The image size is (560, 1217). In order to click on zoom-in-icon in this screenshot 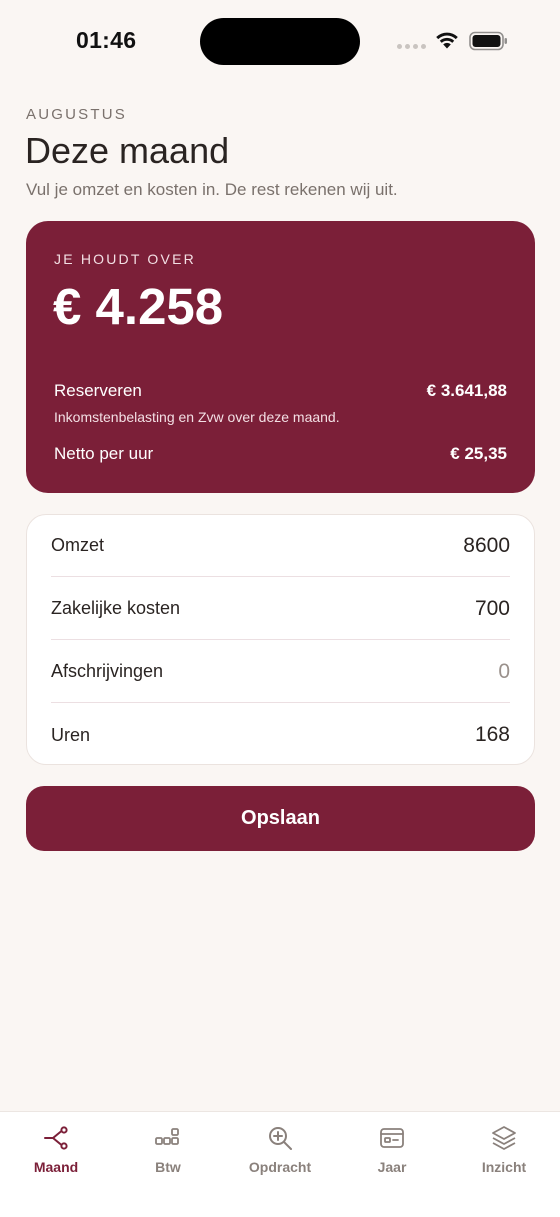, I will do `click(280, 1138)`.